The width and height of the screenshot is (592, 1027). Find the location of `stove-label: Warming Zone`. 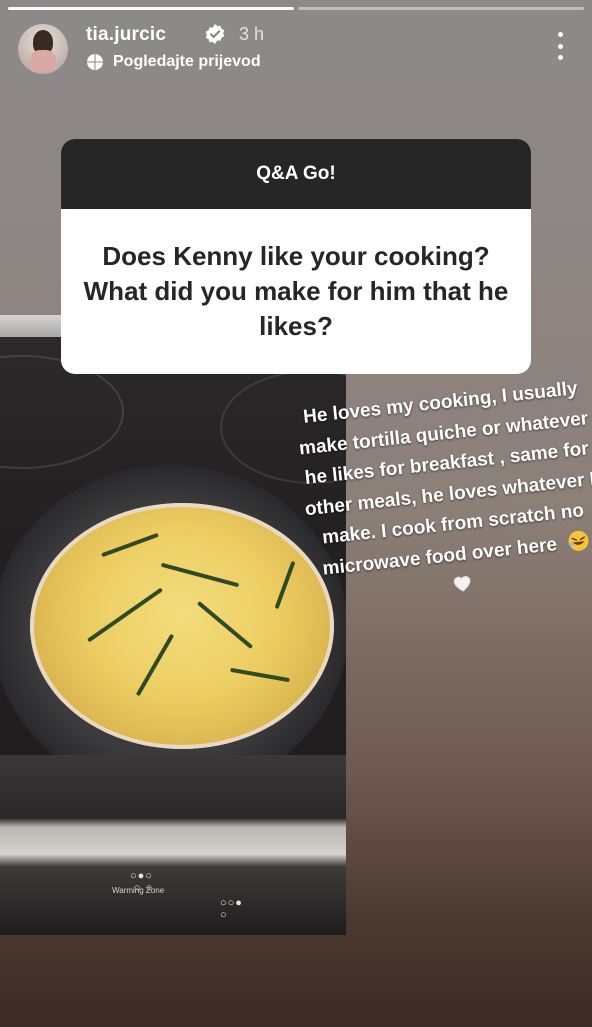

stove-label: Warming Zone is located at coordinates (138, 890).